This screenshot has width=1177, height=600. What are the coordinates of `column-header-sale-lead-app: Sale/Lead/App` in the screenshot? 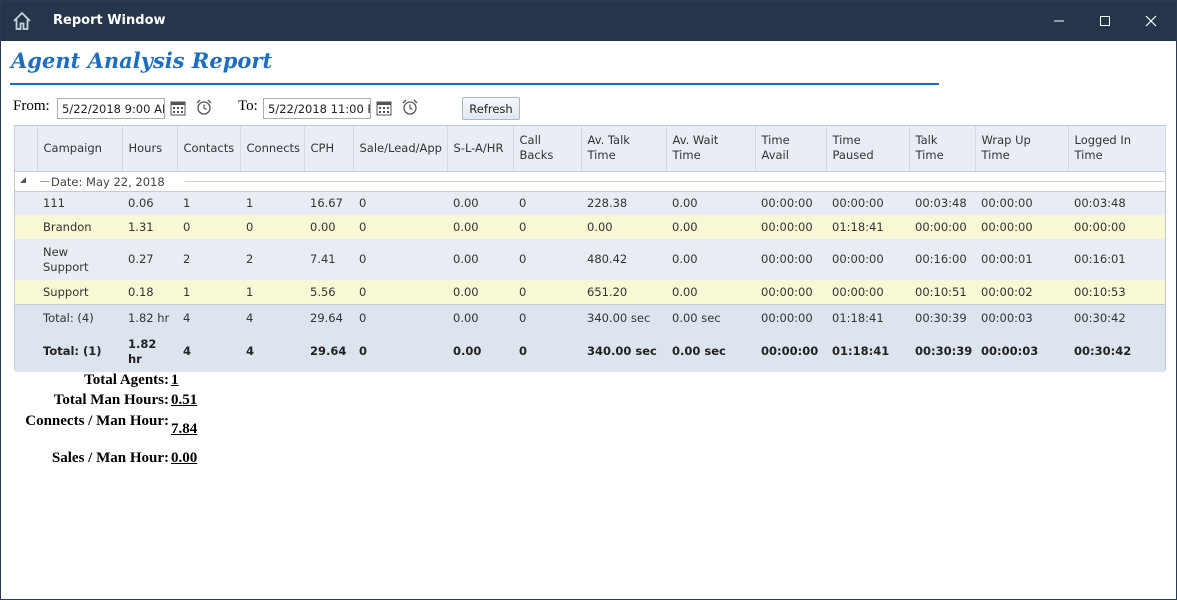 It's located at (400, 149).